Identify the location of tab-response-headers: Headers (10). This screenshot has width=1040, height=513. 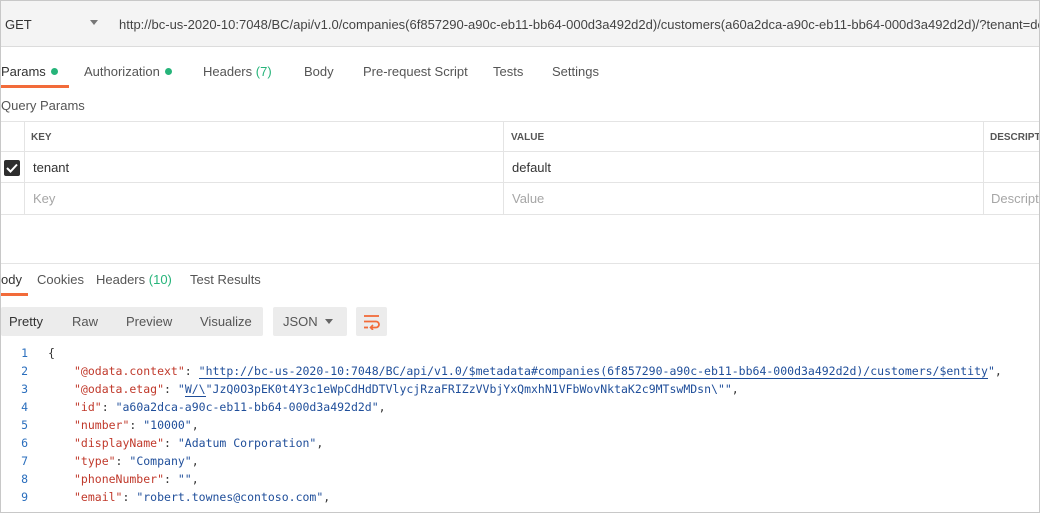
(134, 279).